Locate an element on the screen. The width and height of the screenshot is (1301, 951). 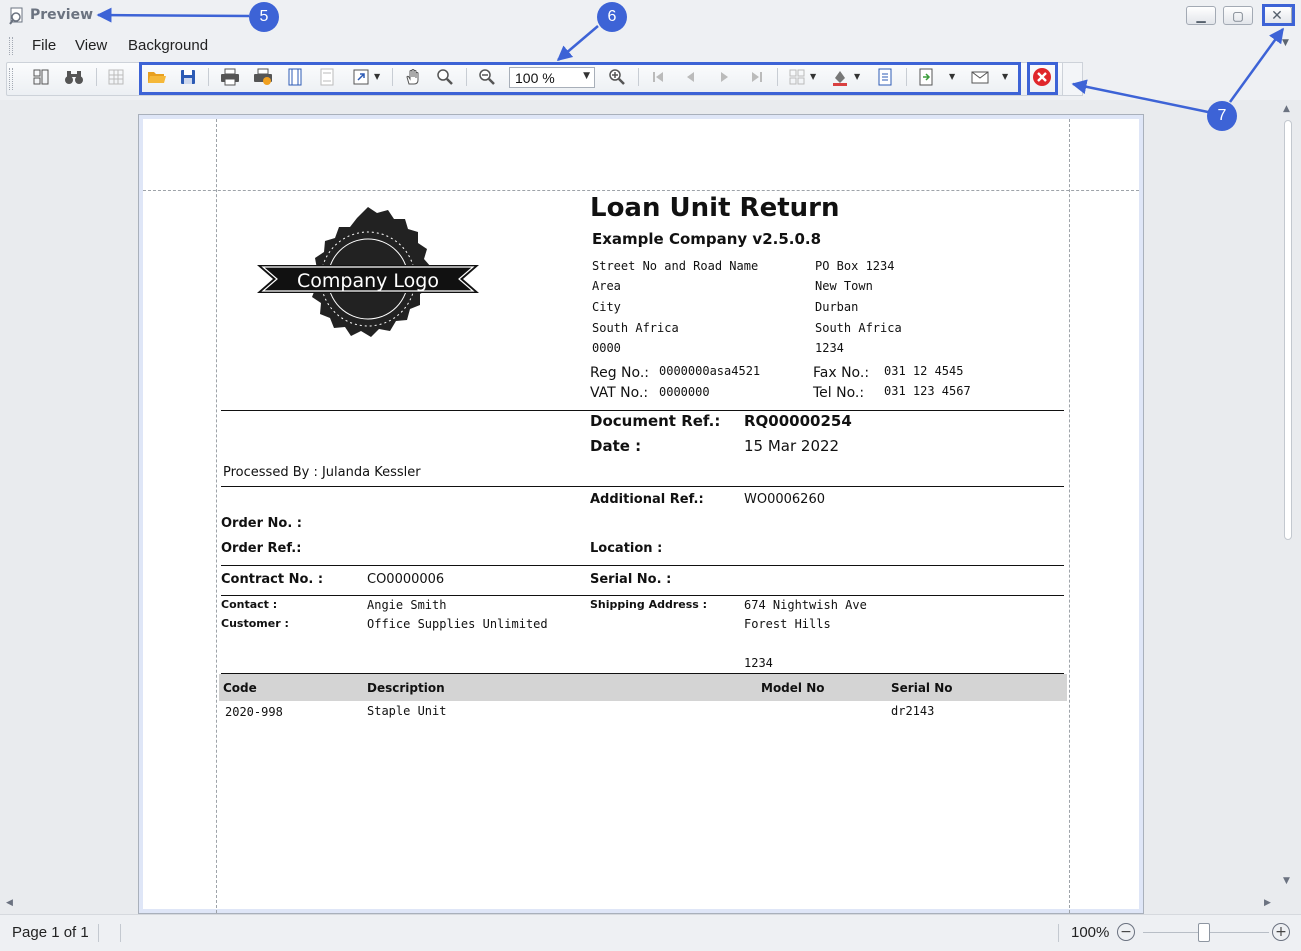
callout-5: 5 is located at coordinates (264, 17).